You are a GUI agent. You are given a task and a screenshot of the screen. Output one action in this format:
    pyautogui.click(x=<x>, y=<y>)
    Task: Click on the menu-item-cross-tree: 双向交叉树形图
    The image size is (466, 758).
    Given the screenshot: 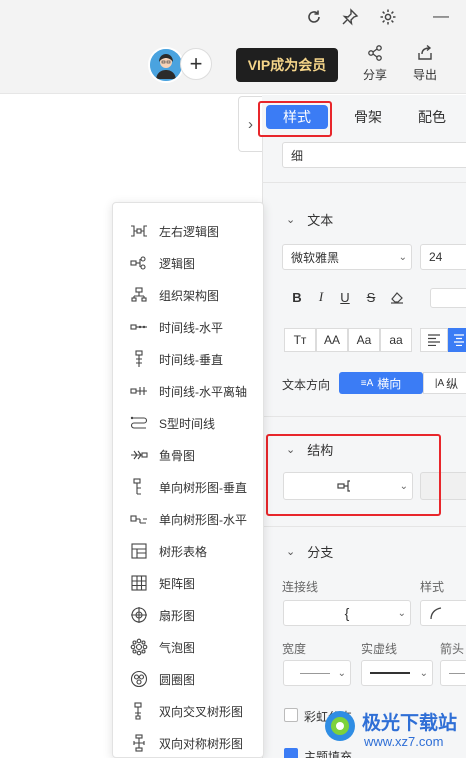 What is the action you would take?
    pyautogui.click(x=188, y=711)
    